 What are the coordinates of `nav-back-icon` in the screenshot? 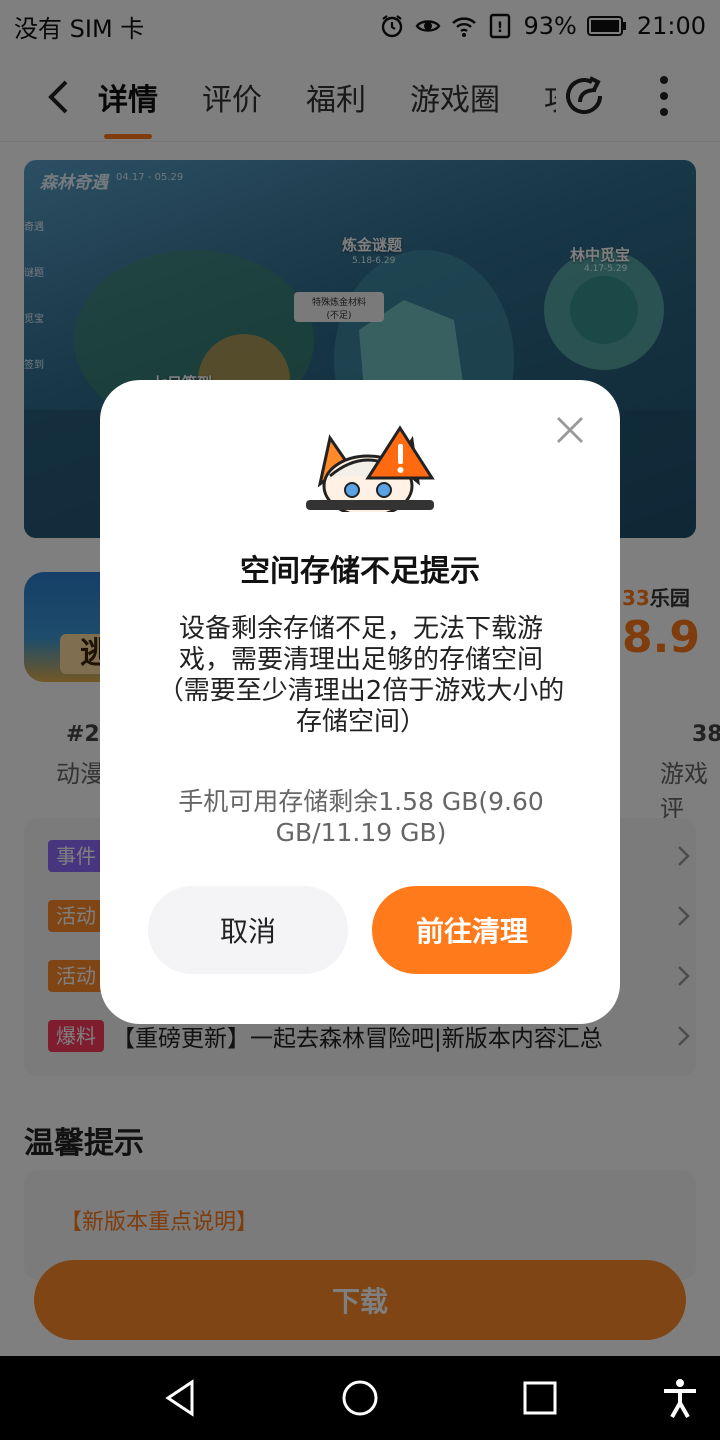 It's located at (180, 1398).